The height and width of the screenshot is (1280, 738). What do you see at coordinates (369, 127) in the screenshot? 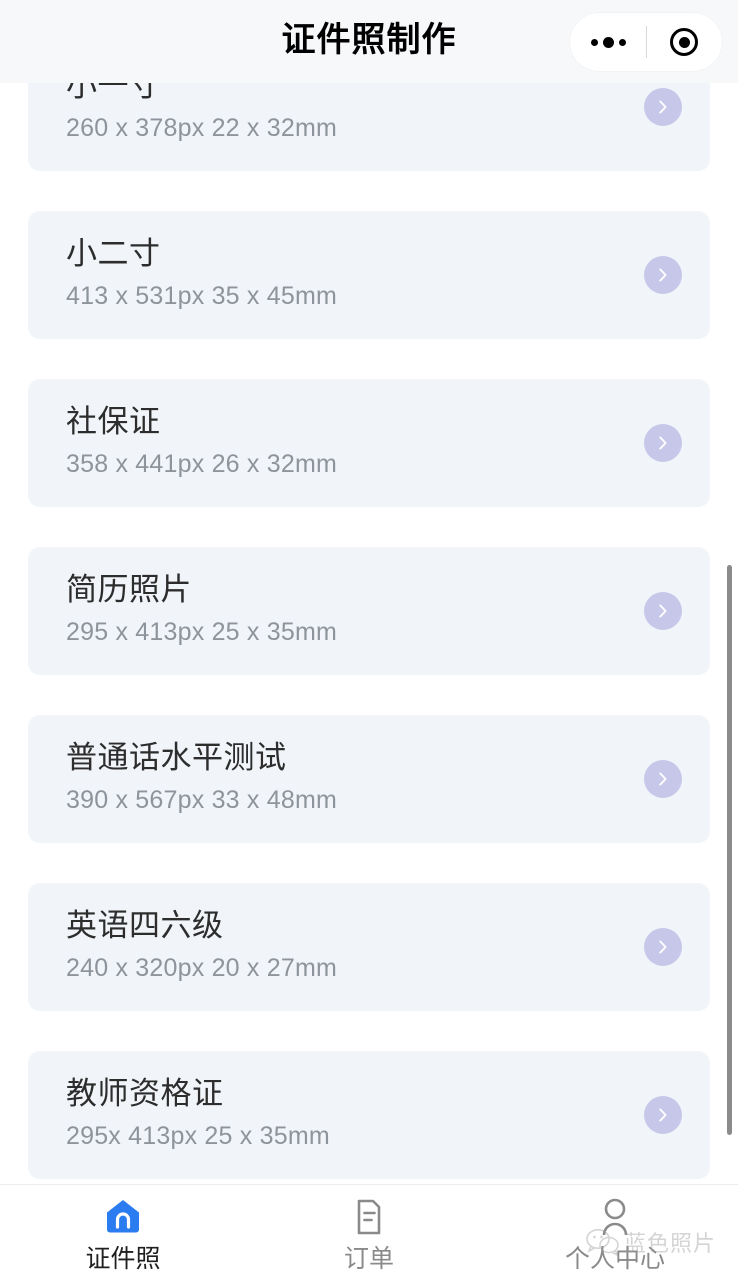
I see `size-card: 小一寸 260 x 378px 22 x 32mm` at bounding box center [369, 127].